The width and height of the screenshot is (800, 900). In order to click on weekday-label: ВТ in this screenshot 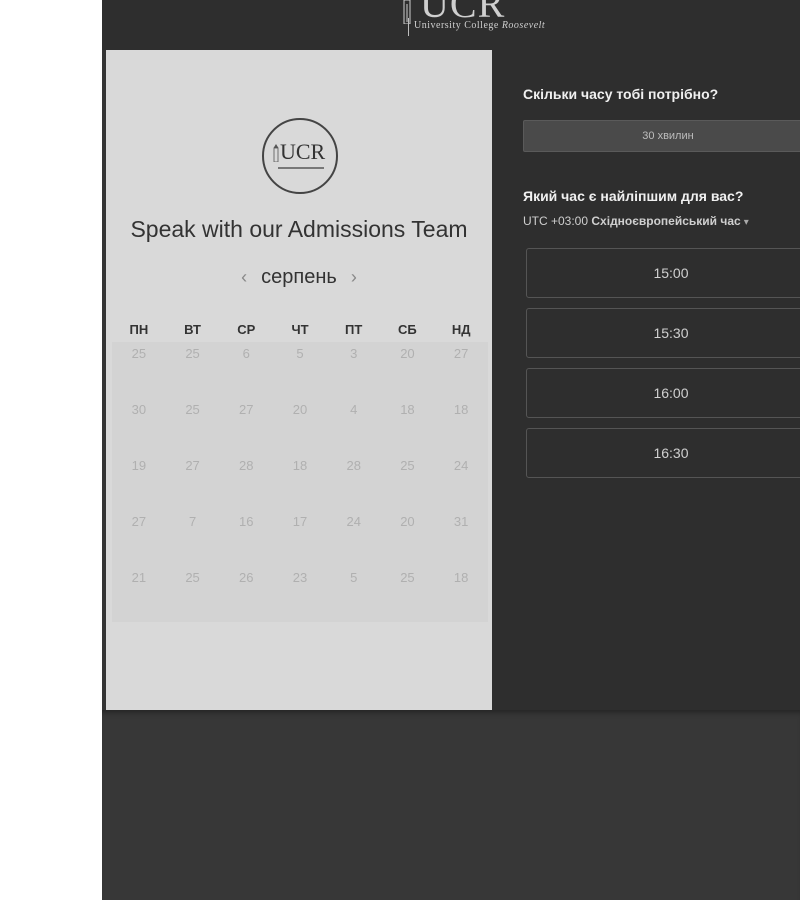, I will do `click(192, 329)`.